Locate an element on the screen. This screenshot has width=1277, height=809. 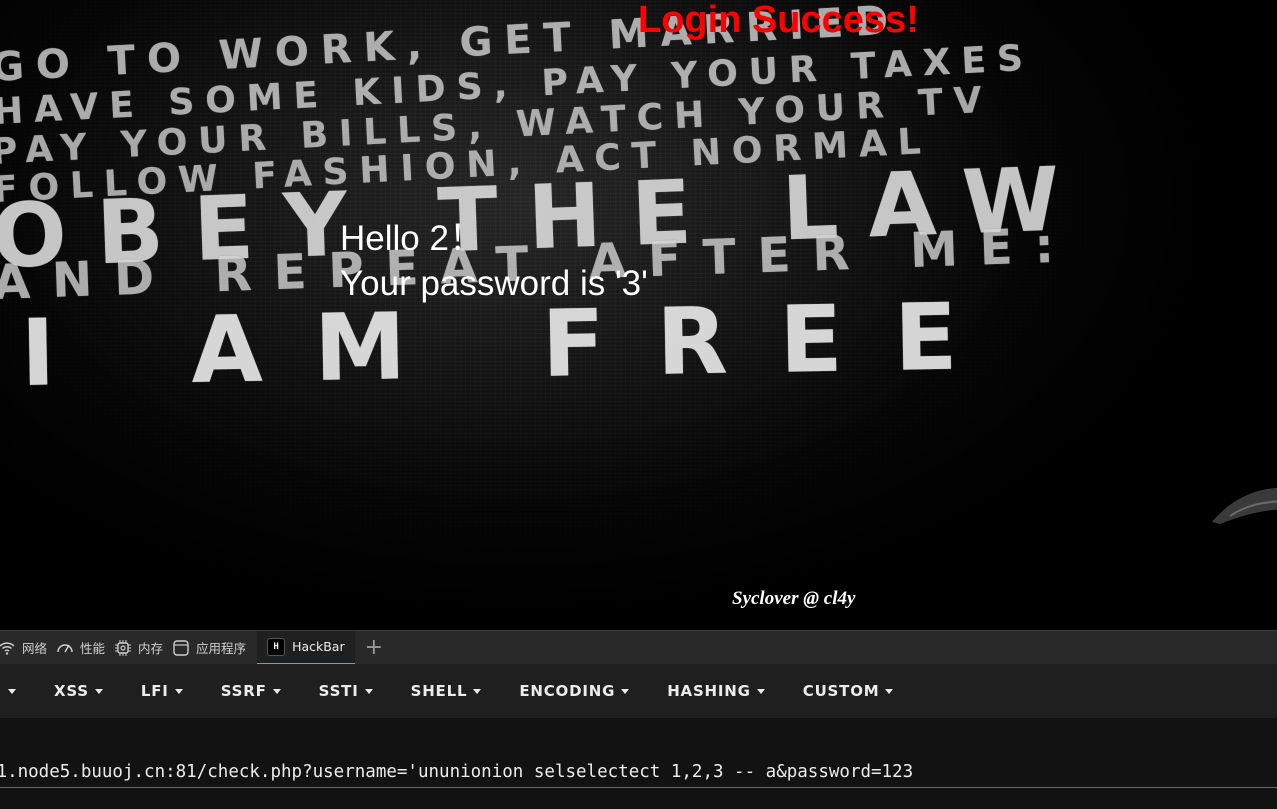
menu-label: LFI is located at coordinates (154, 691).